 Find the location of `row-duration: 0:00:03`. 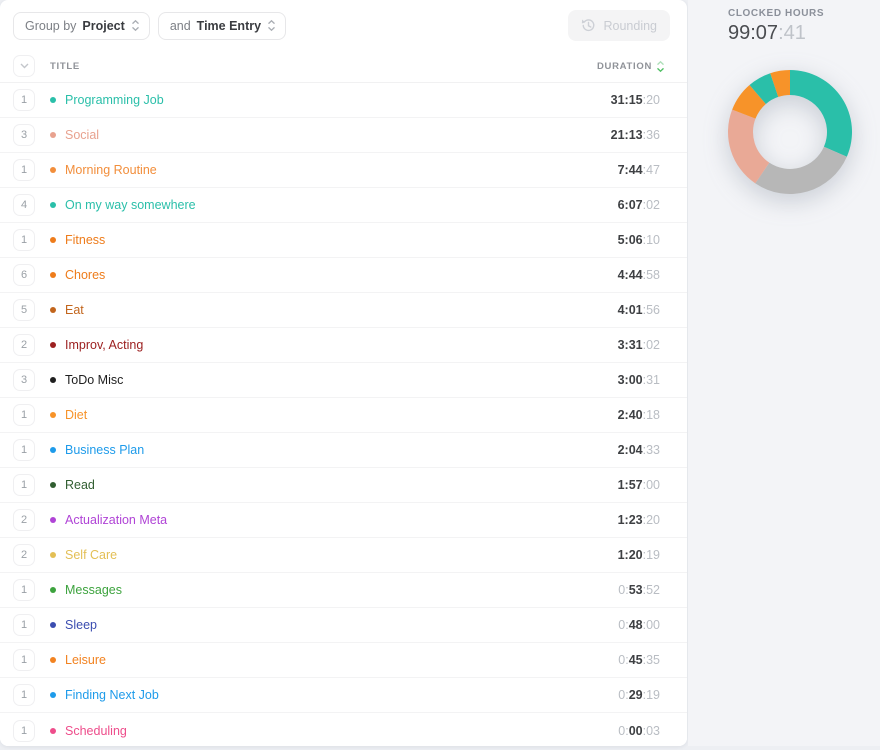

row-duration: 0:00:03 is located at coordinates (639, 731).